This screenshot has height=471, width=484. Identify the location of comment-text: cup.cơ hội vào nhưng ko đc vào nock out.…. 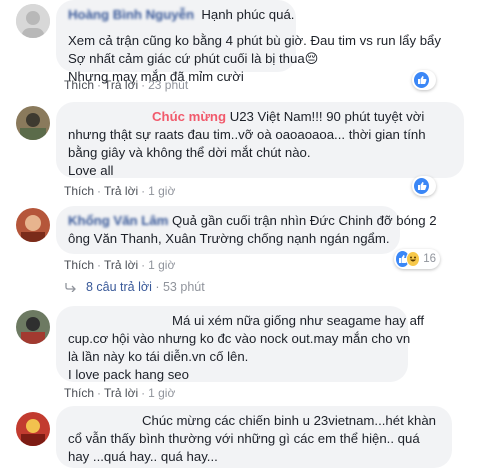
(239, 338).